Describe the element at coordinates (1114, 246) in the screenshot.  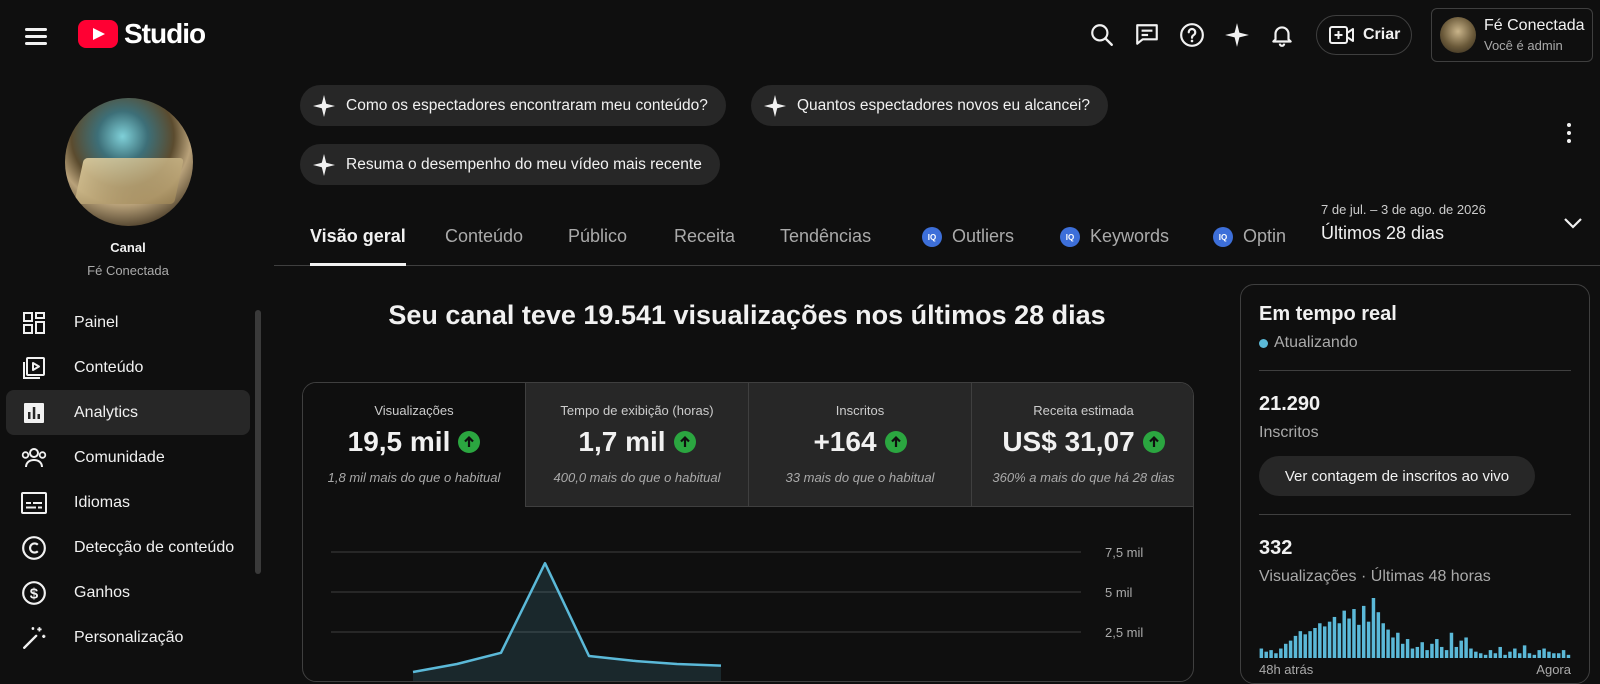
I see `tab-keywords: IQ Keywords` at that location.